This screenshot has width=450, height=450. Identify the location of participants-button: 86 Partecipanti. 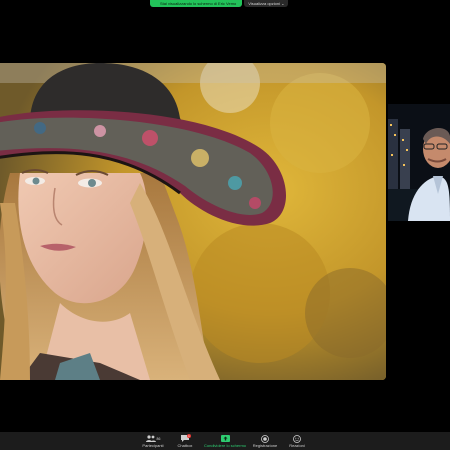
(153, 441).